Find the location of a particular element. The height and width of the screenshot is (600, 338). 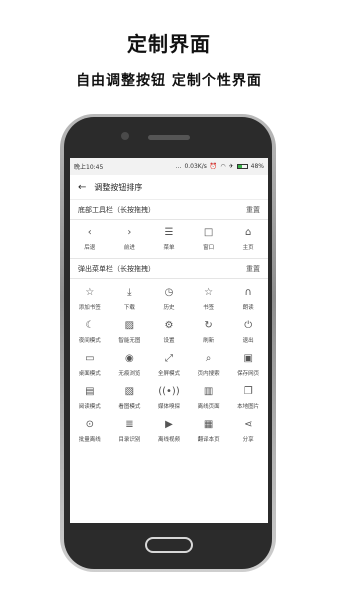

menu-item-button: ⌕ 页内搜索 is located at coordinates (209, 364).